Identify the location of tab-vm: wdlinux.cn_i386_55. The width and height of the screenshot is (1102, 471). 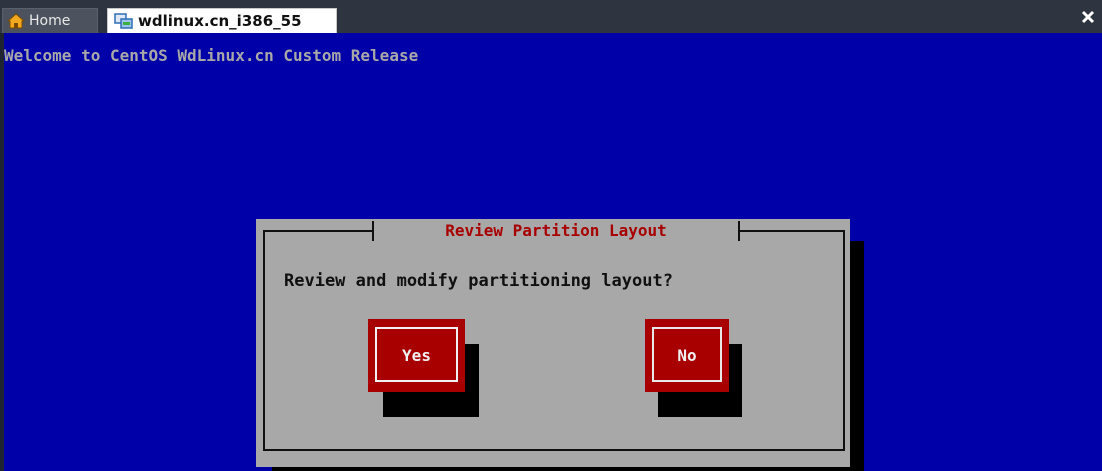
(222, 20).